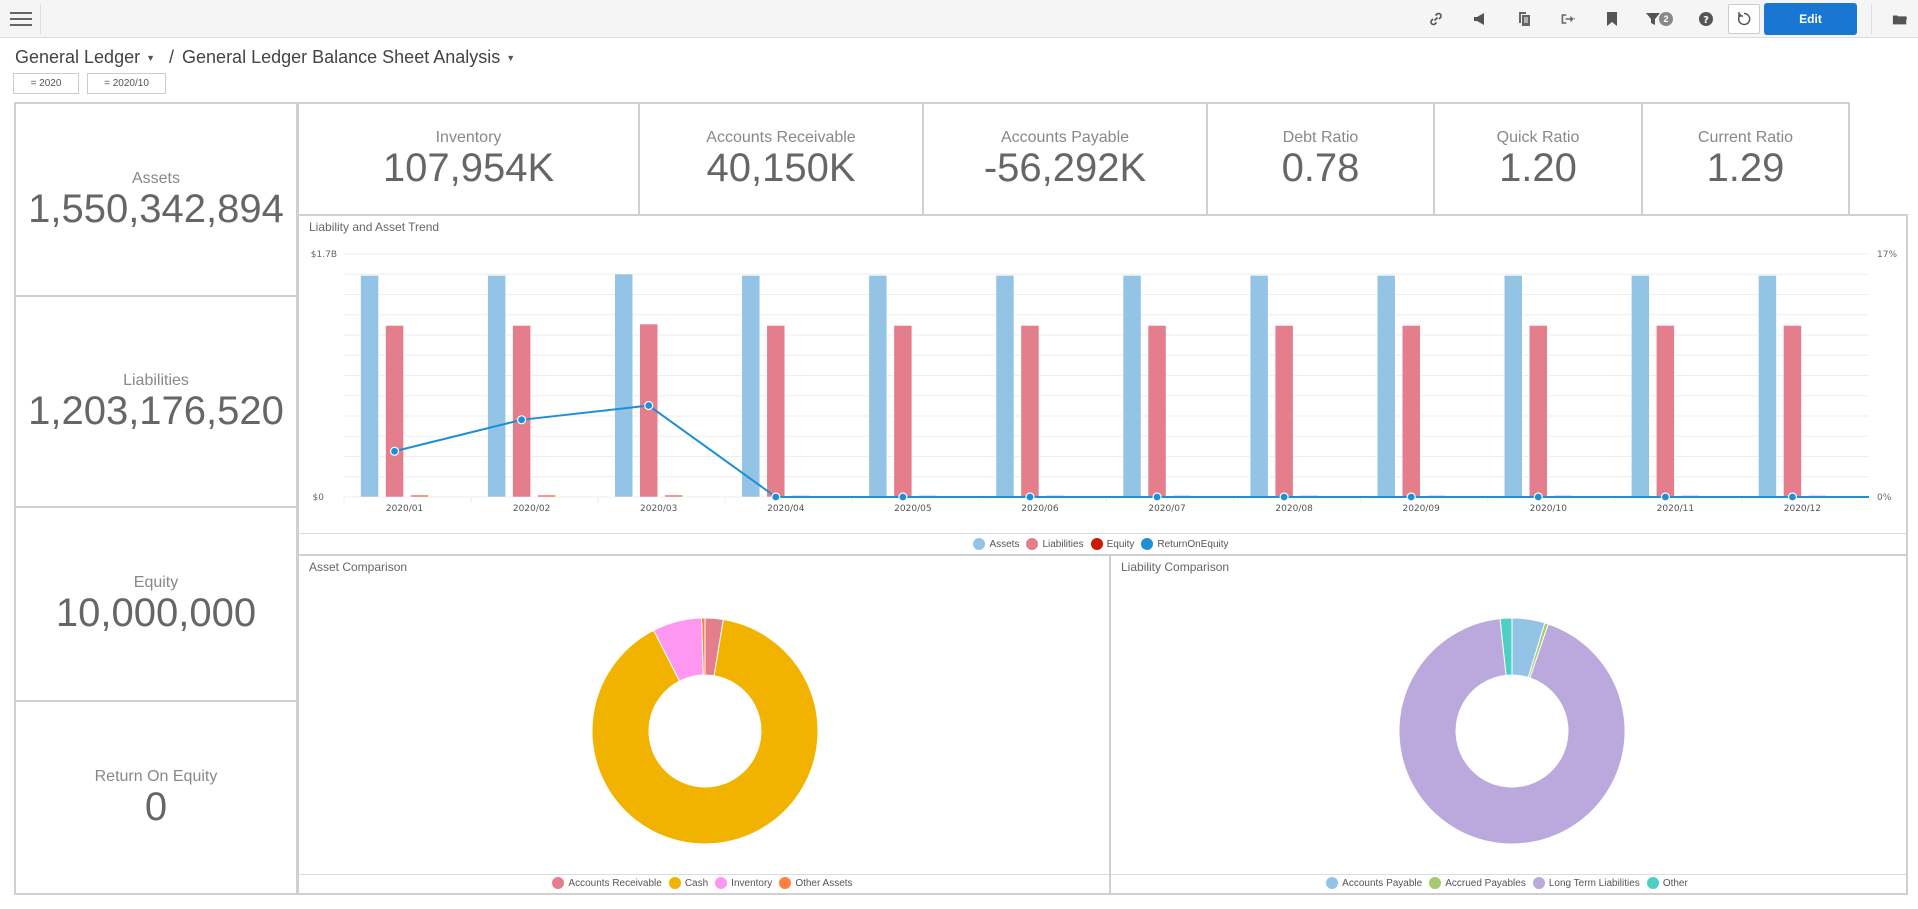  I want to click on x-tick-label: 2020/01, so click(404, 509).